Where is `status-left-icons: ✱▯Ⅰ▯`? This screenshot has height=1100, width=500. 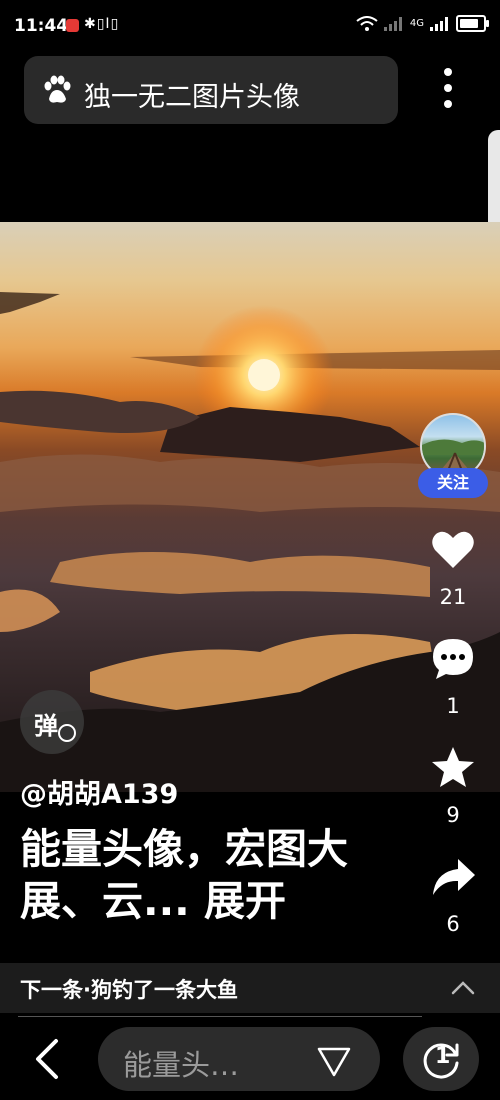 status-left-icons: ✱▯Ⅰ▯ is located at coordinates (102, 24).